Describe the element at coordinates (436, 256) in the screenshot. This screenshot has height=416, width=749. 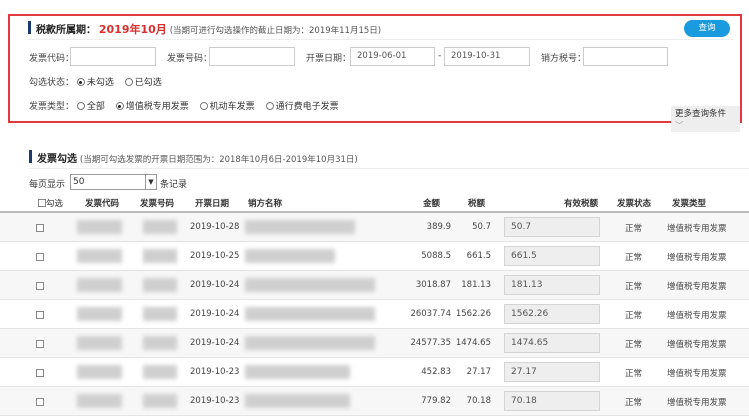
I see `amount: 5088.5` at that location.